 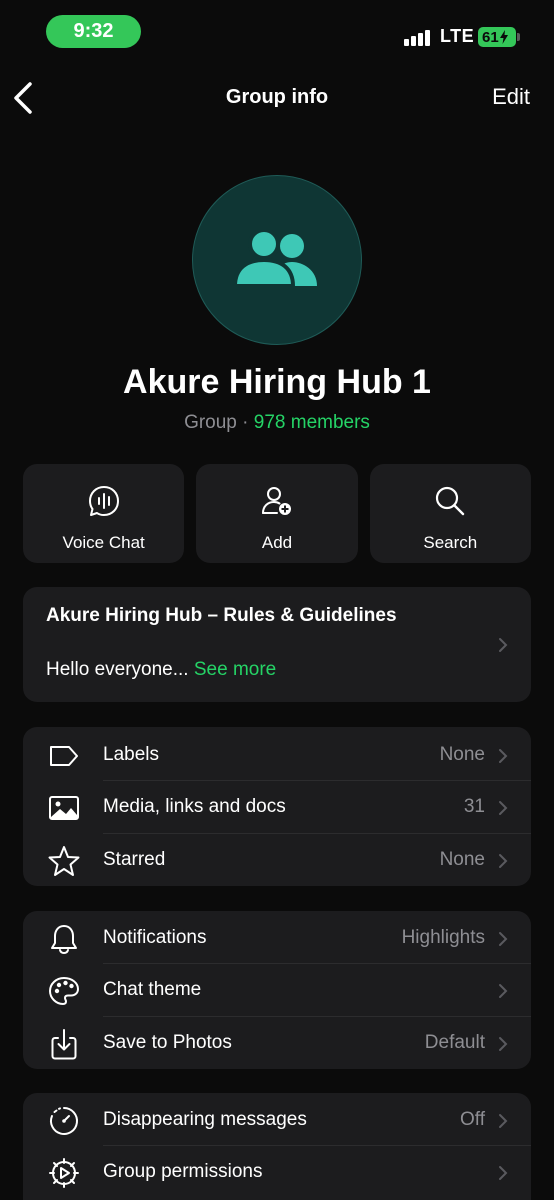 What do you see at coordinates (235, 669) in the screenshot?
I see `see-more-link: See more` at bounding box center [235, 669].